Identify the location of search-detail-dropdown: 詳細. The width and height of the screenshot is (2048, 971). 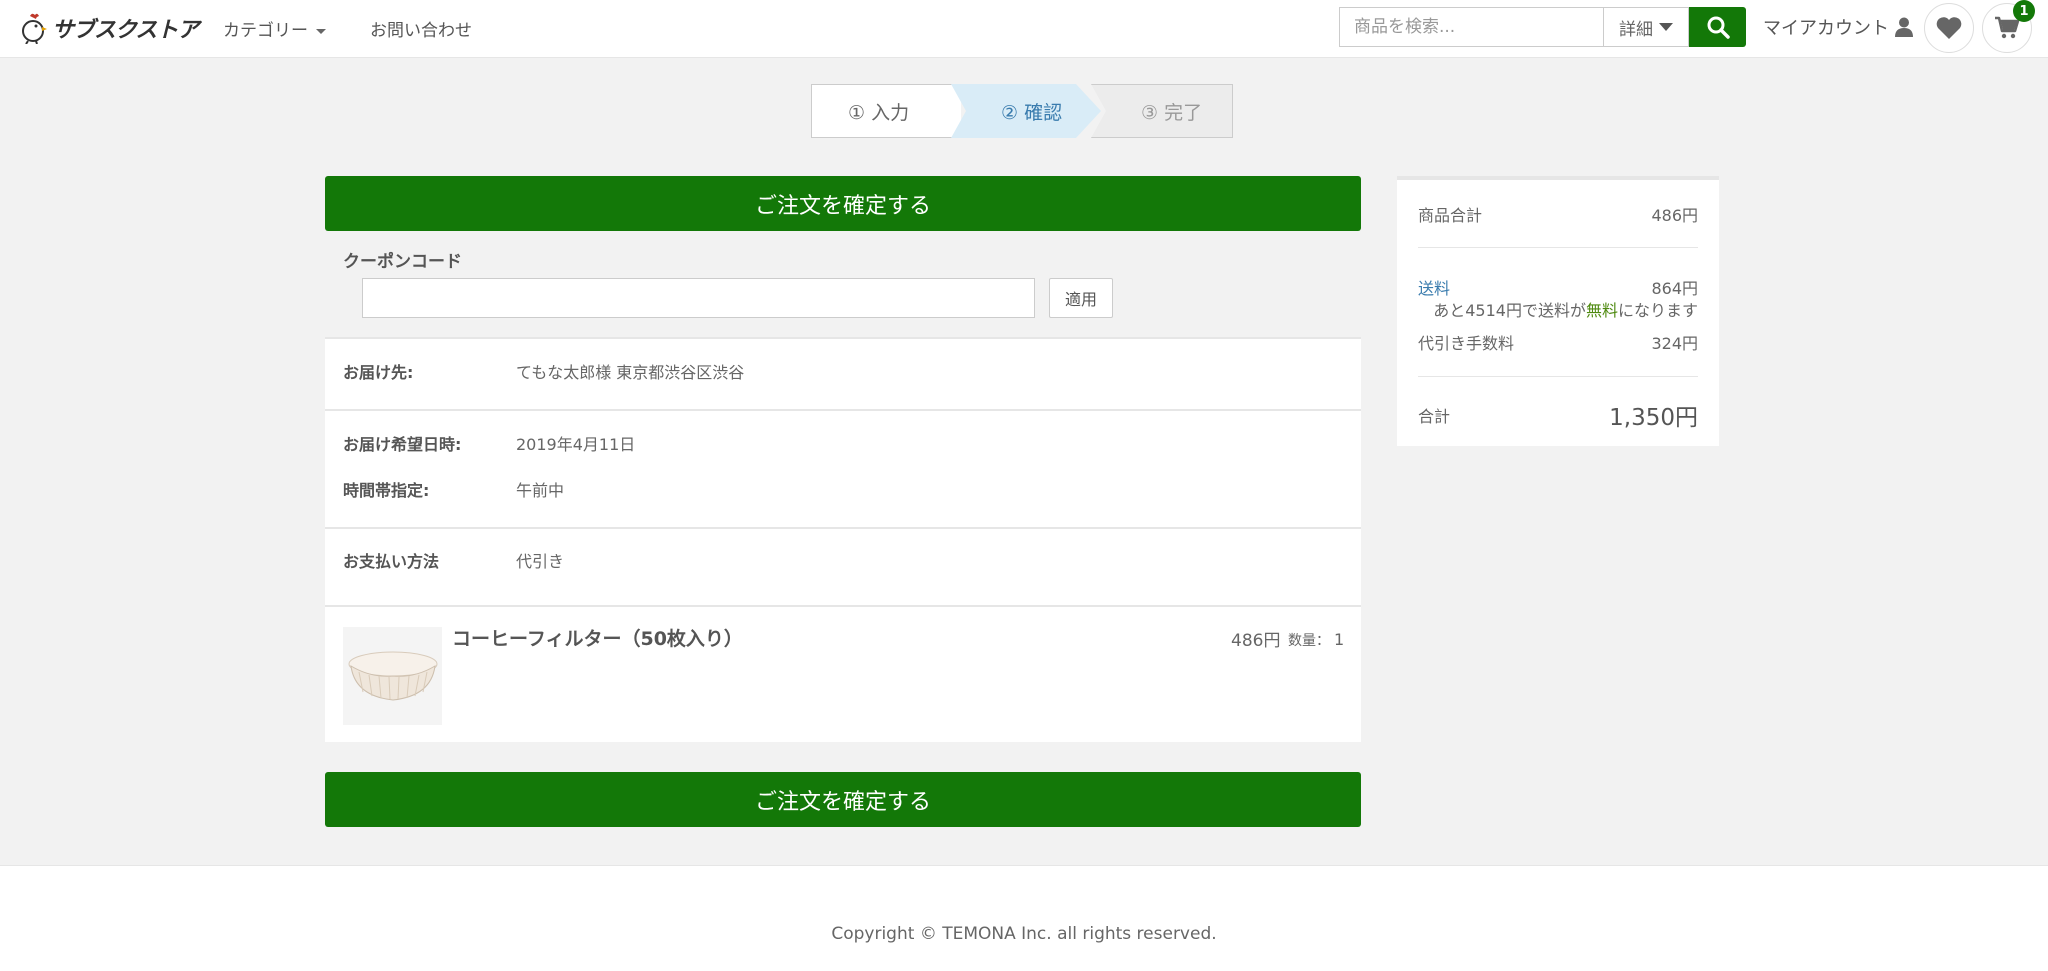
(1646, 27).